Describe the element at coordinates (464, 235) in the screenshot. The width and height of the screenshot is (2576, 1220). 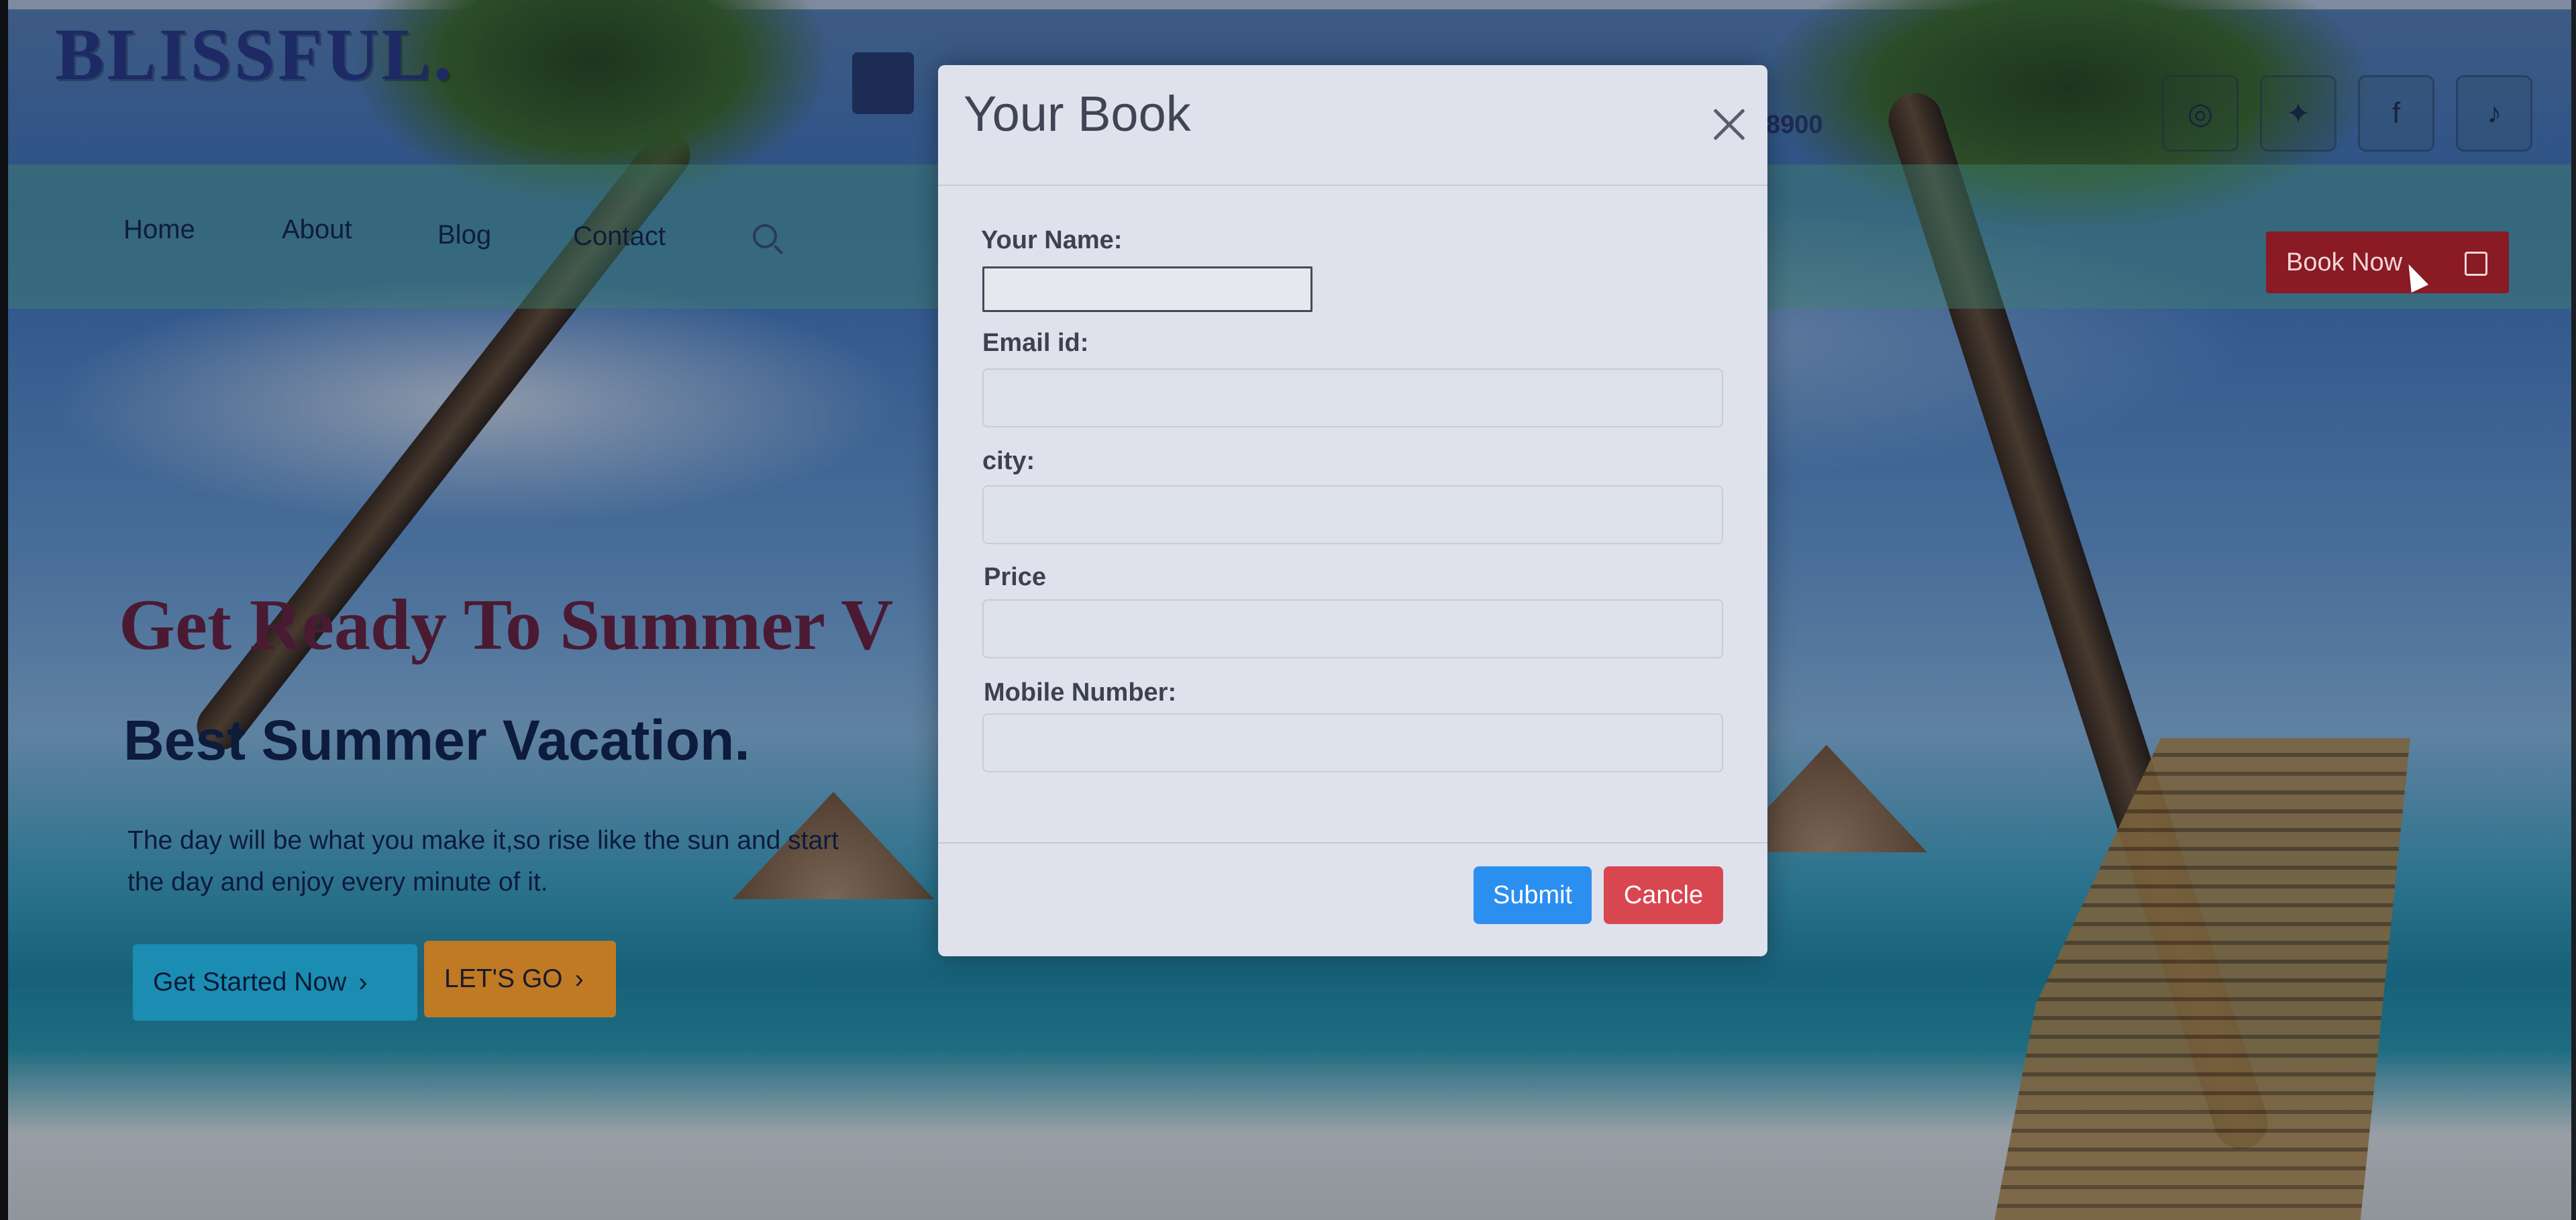
I see `nav-blog: Blog` at that location.